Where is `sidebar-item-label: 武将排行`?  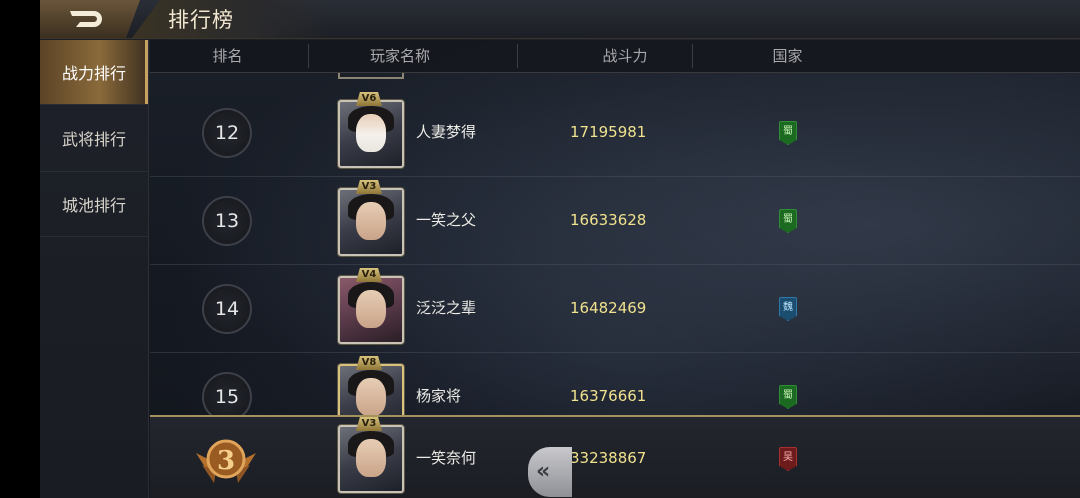
sidebar-item-label: 武将排行 is located at coordinates (93, 139).